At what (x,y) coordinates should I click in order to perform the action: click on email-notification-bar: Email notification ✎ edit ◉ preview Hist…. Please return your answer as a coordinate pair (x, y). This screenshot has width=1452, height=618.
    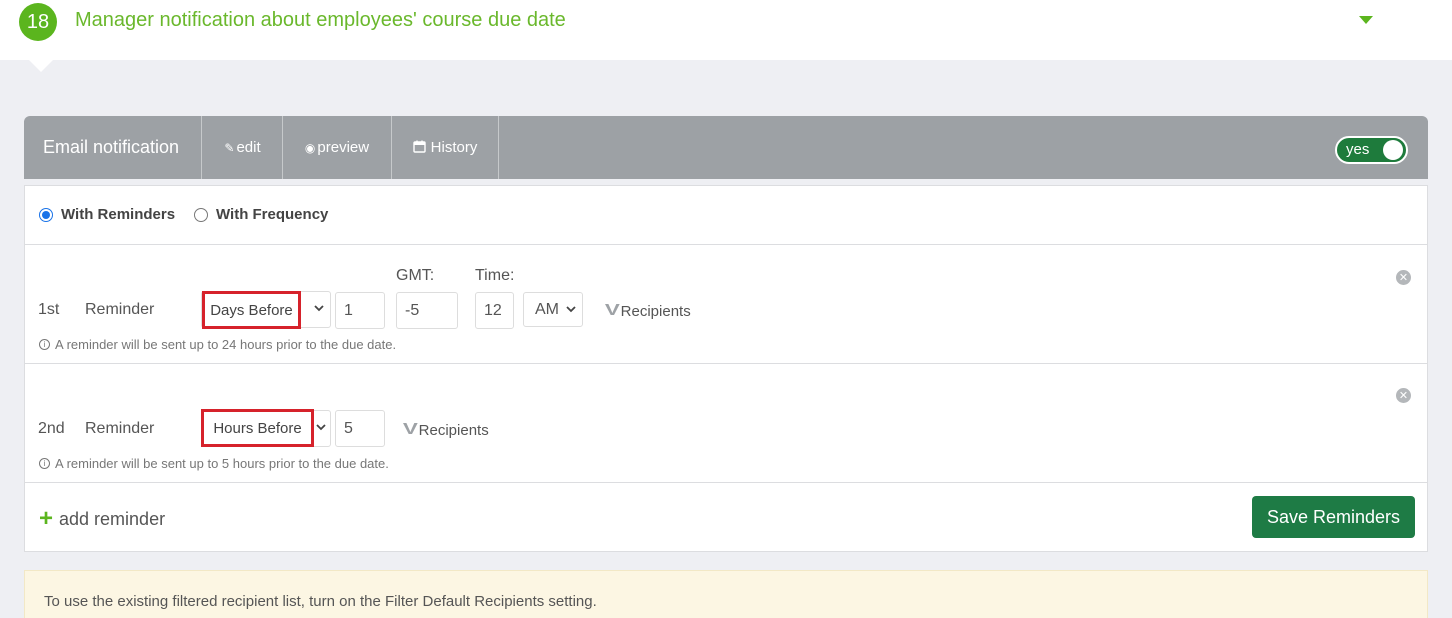
    Looking at the image, I should click on (726, 147).